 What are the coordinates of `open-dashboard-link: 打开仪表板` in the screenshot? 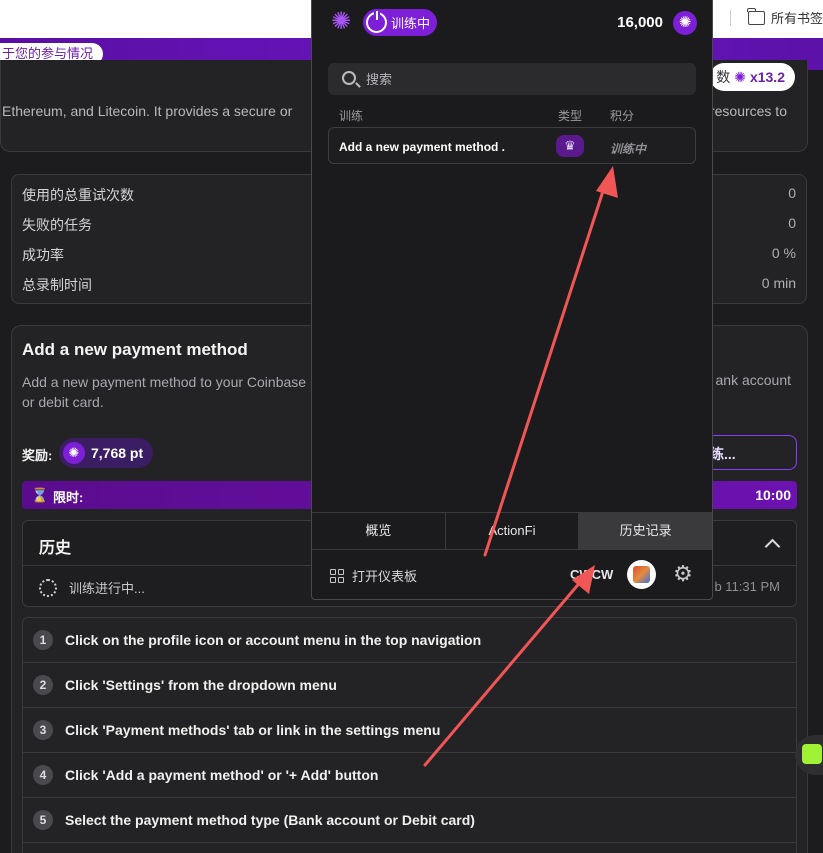 It's located at (373, 575).